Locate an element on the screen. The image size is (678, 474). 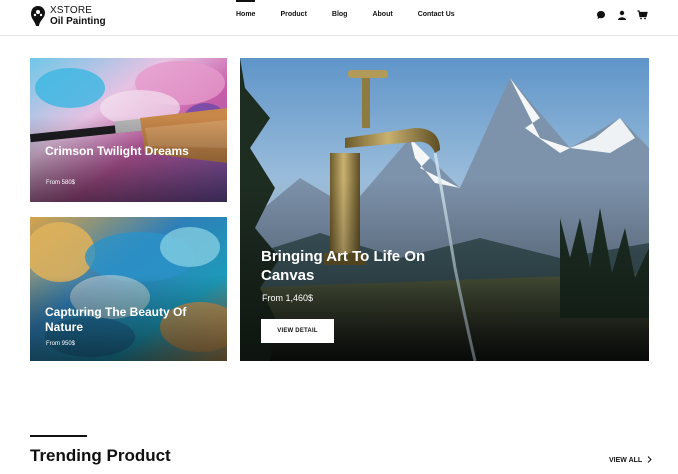
card-title: Capturing The Beauty Of Nature is located at coordinates (116, 319).